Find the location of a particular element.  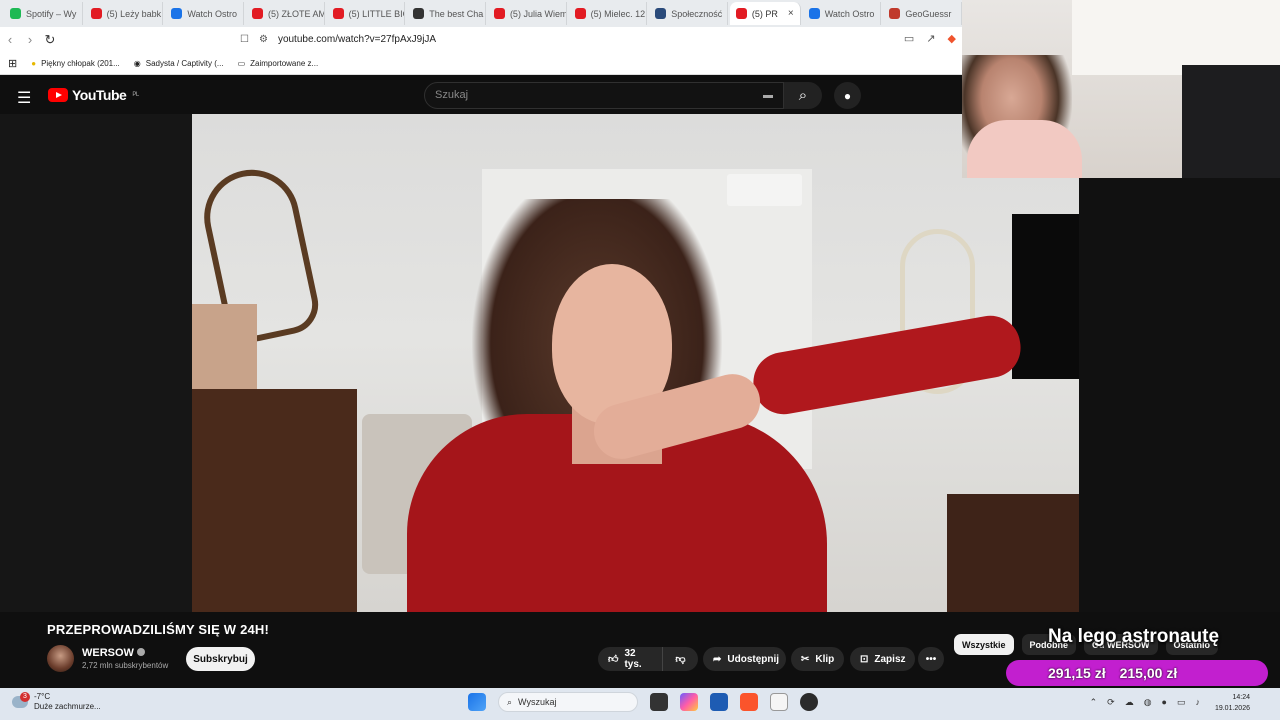

share-icon: ↗ is located at coordinates (930, 38).